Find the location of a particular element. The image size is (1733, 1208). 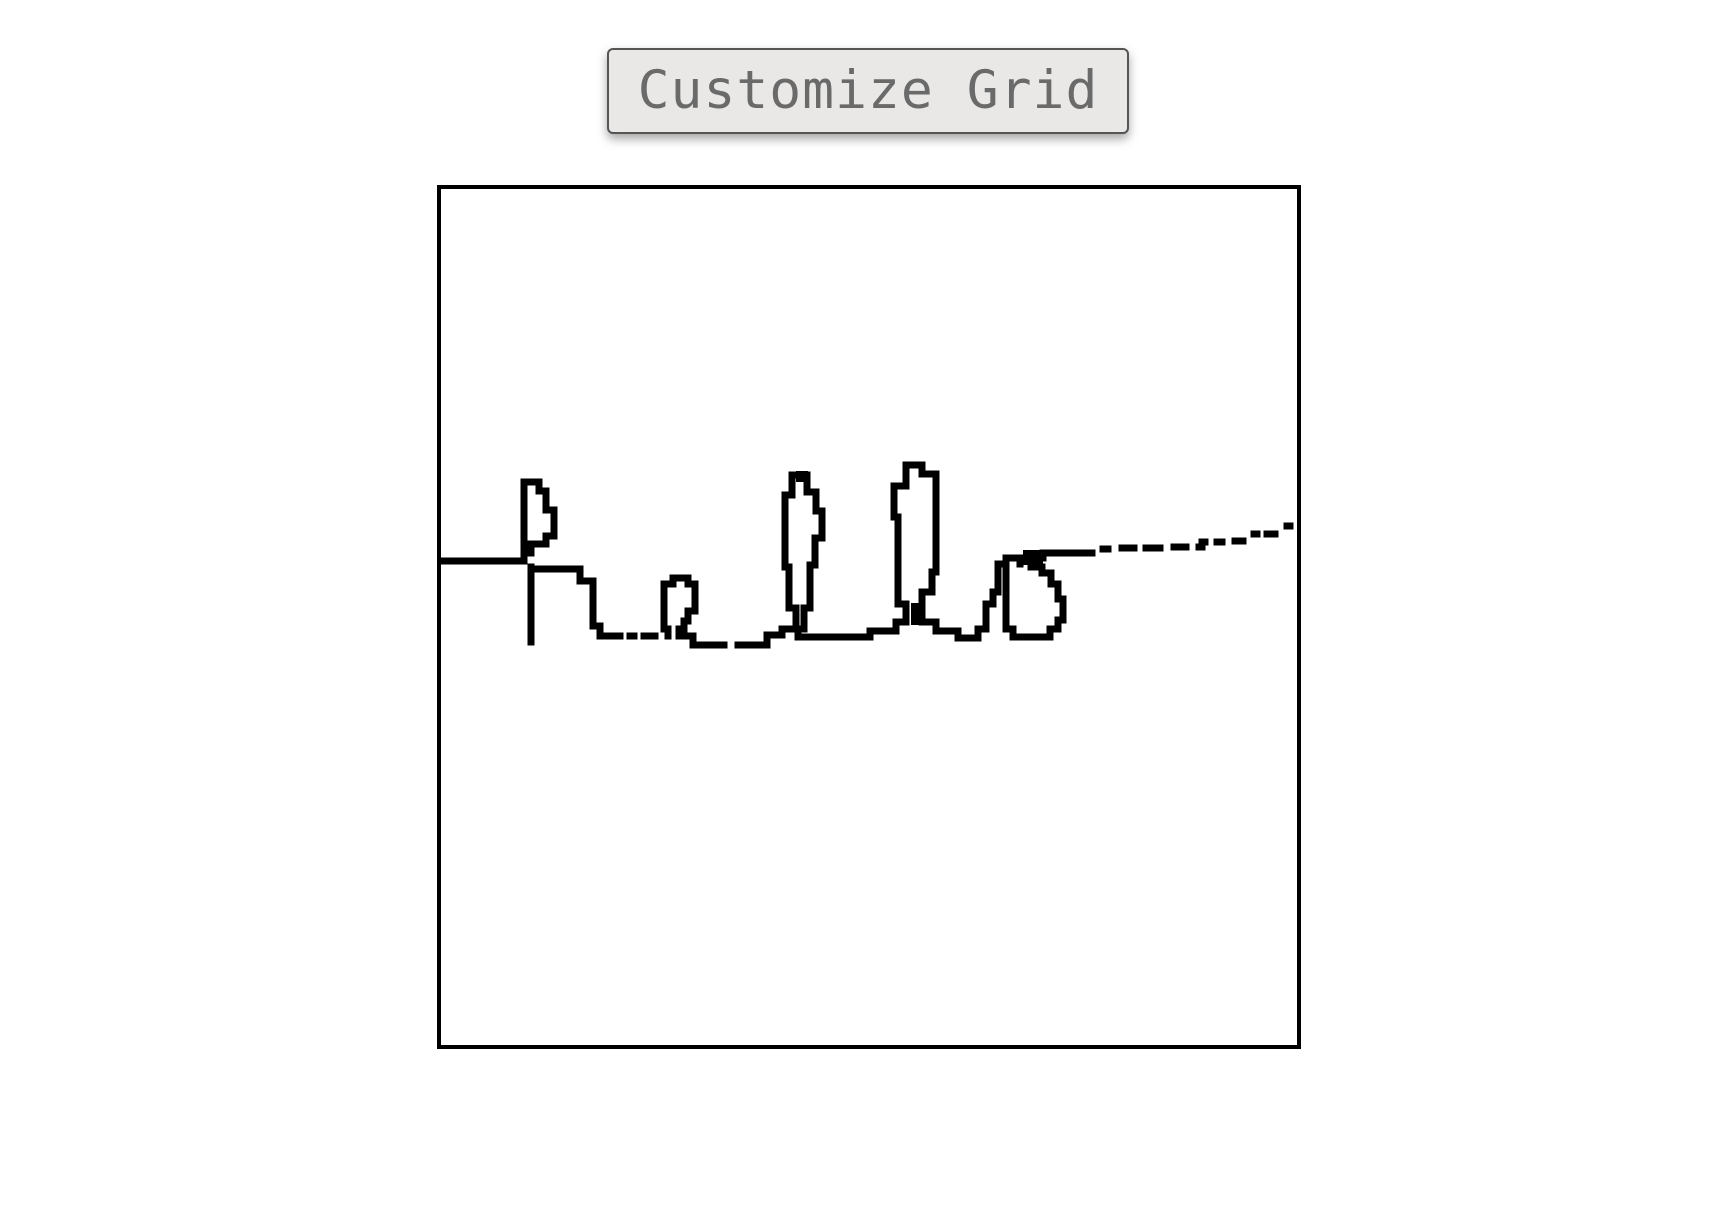

customize-grid-button: Customize Grid is located at coordinates (868, 91).